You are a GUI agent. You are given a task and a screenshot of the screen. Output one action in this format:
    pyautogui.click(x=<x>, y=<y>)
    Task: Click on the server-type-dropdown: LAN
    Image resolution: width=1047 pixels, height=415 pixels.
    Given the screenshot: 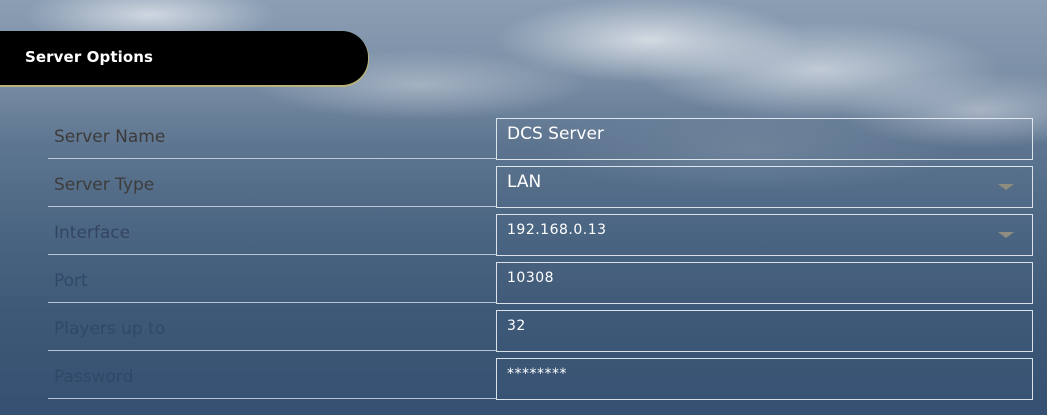 What is the action you would take?
    pyautogui.click(x=764, y=187)
    